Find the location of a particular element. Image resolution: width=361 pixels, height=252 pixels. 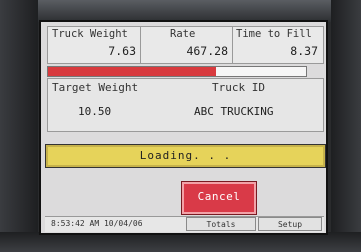

cancel-button-label: Cancel is located at coordinates (219, 196).